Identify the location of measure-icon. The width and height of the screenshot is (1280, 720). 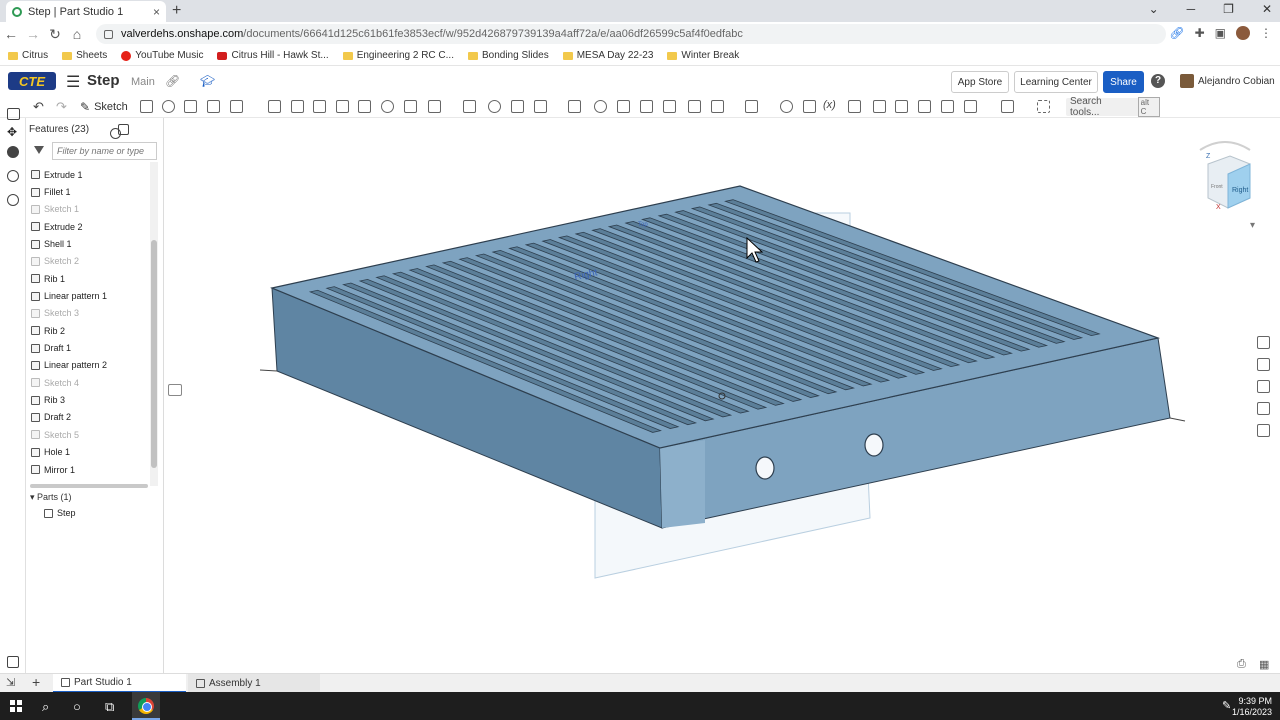
(786, 106).